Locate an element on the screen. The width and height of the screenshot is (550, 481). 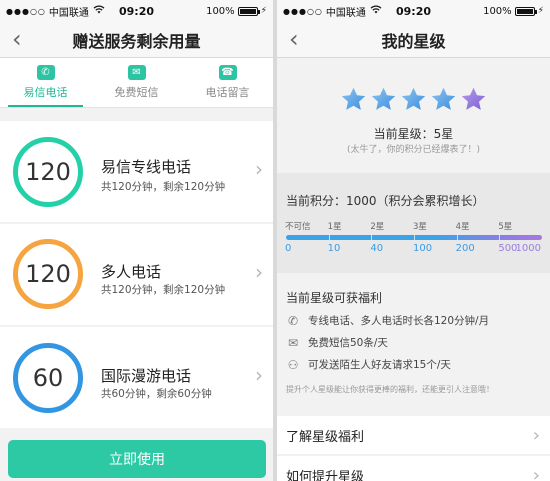
service-card-roaming: 60 国际漫游电话 共60分钟，剩余60分钟 › is located at coordinates (136, 377).